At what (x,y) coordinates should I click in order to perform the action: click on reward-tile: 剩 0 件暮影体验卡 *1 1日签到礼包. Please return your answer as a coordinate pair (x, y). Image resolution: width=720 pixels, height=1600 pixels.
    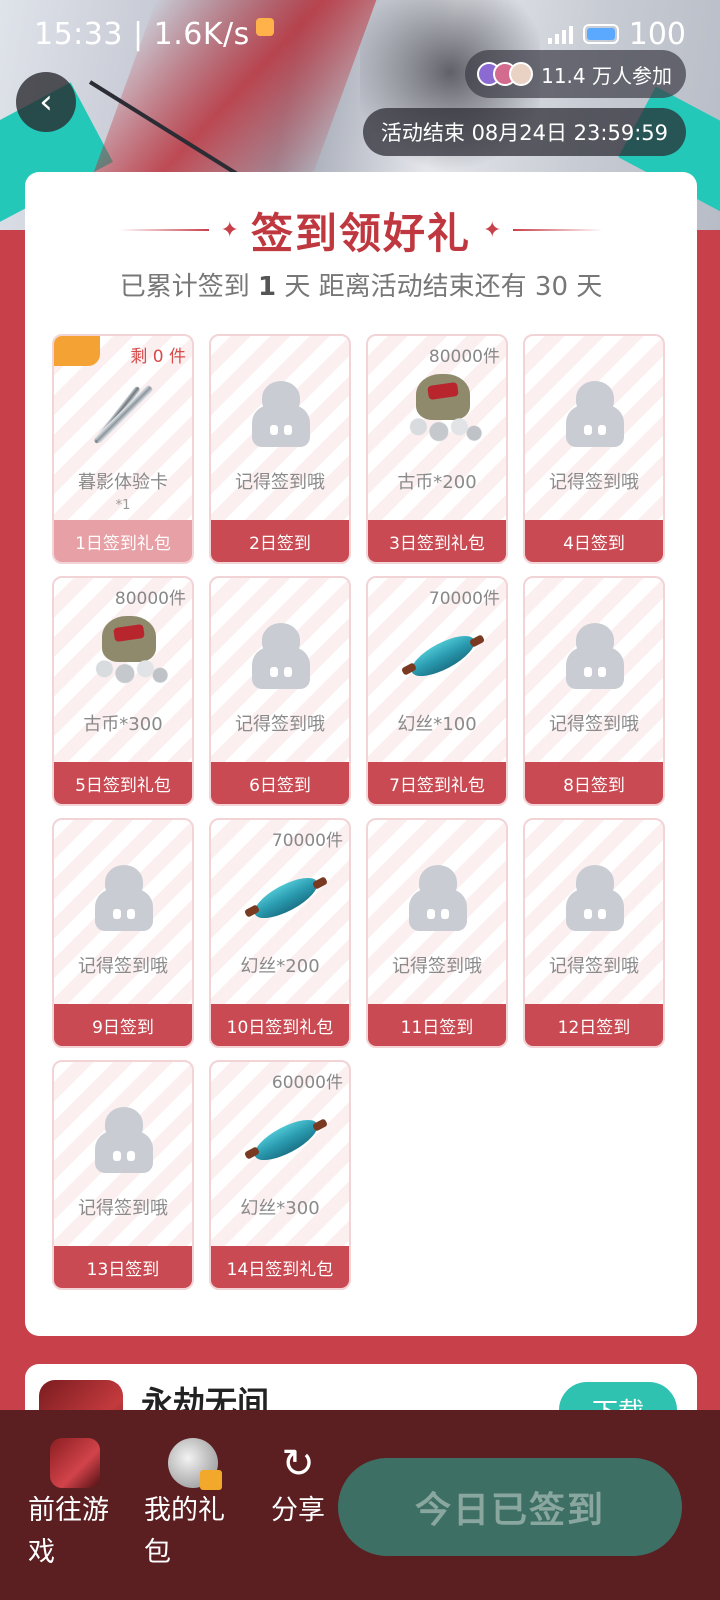
    Looking at the image, I should click on (123, 449).